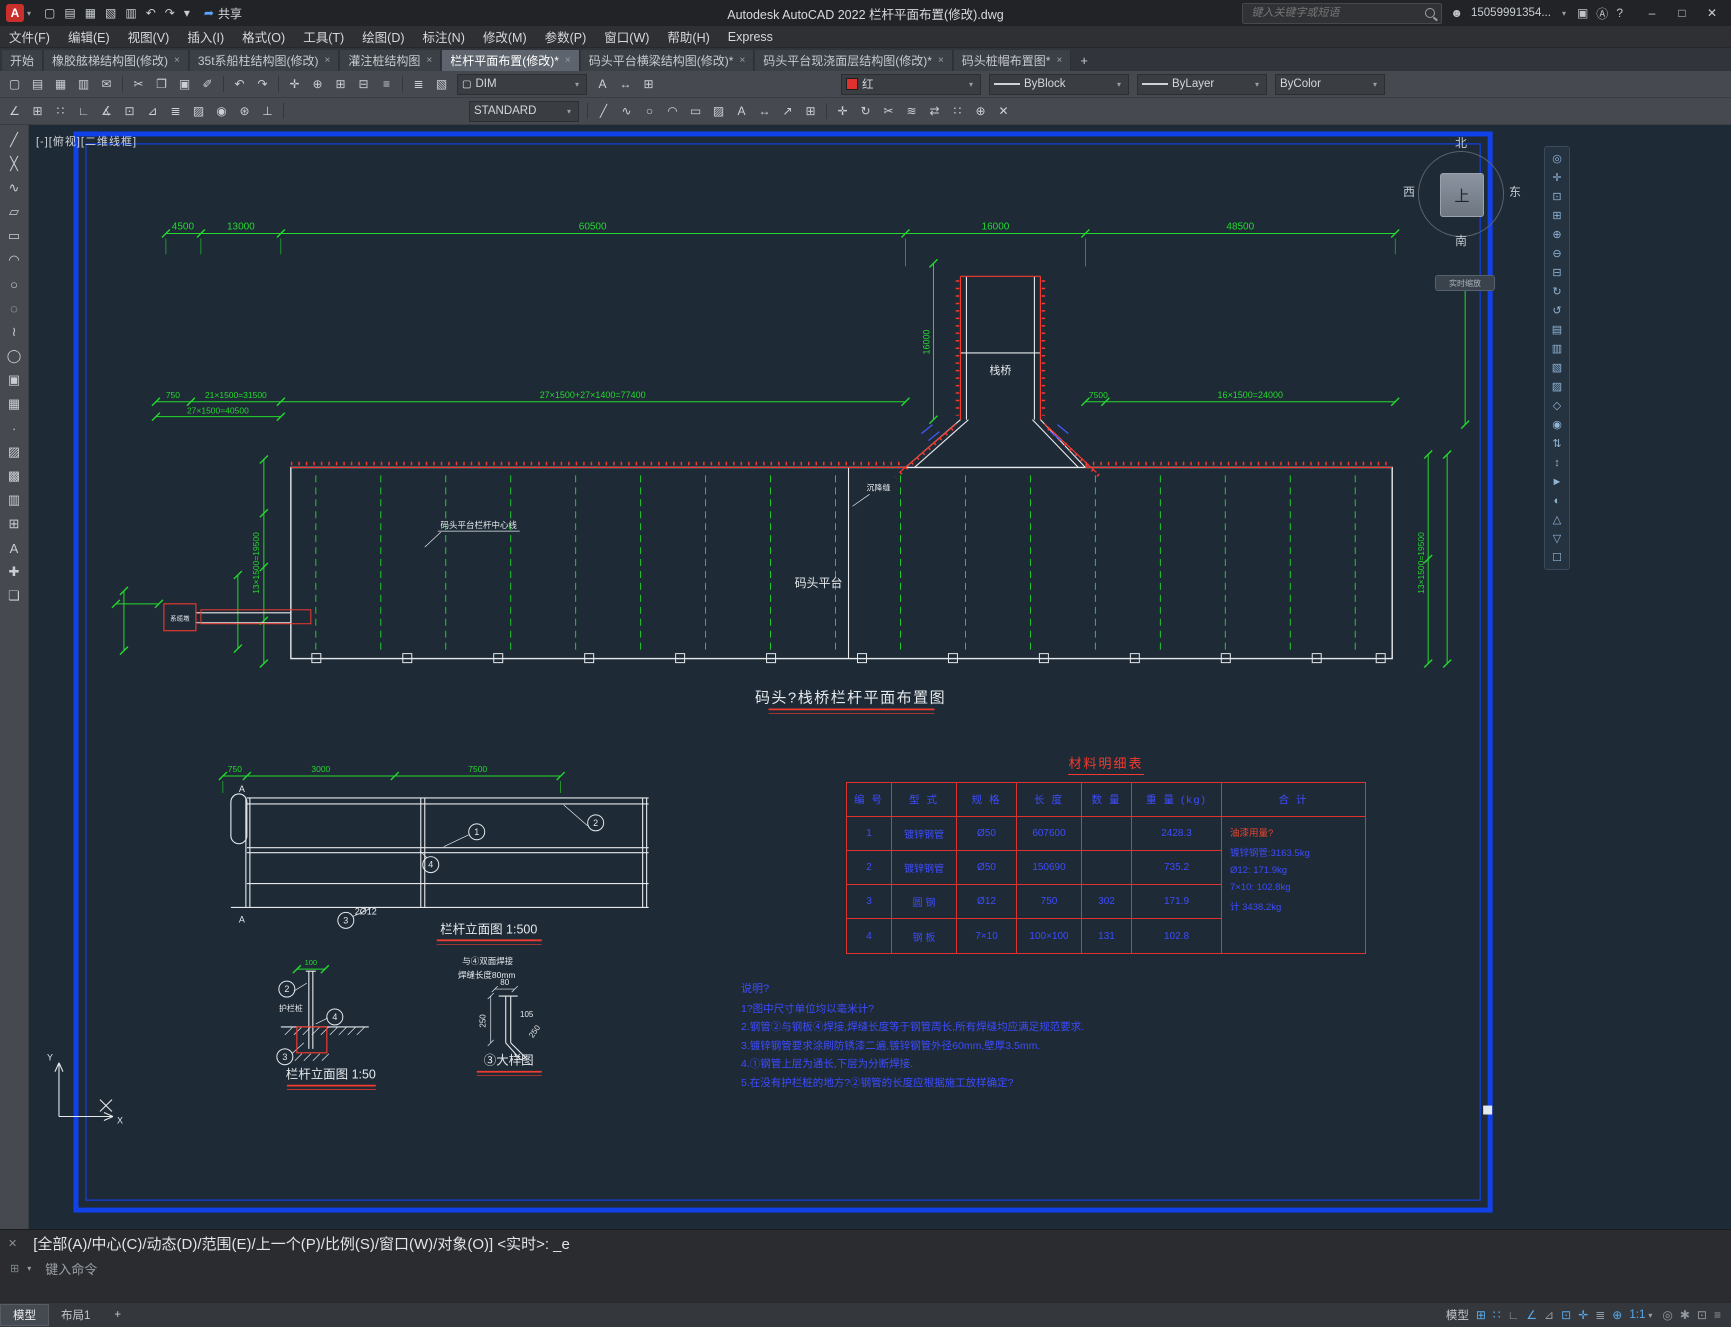 The image size is (1731, 1327). I want to click on dynamic-ucs-icon: ⊥, so click(267, 111).